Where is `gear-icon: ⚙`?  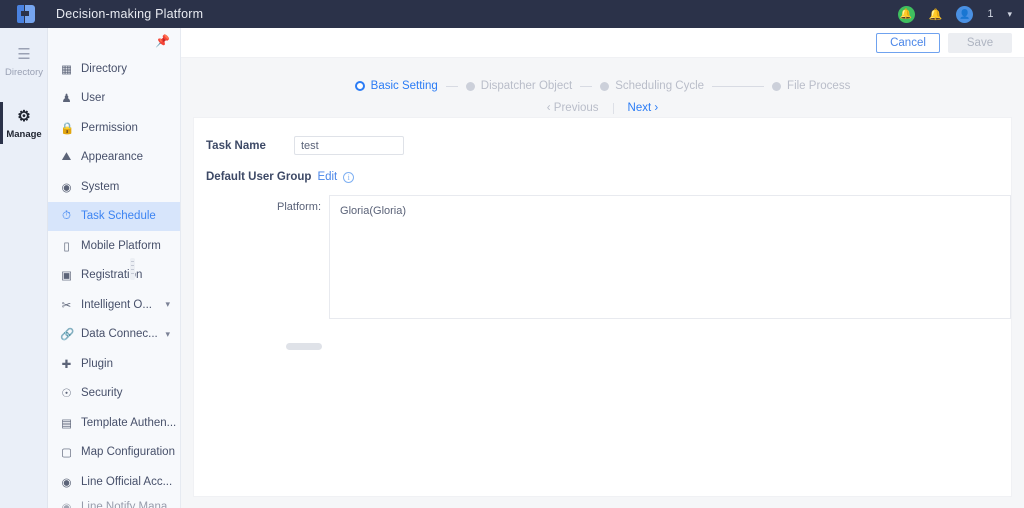
gear-icon: ⚙ is located at coordinates (24, 116).